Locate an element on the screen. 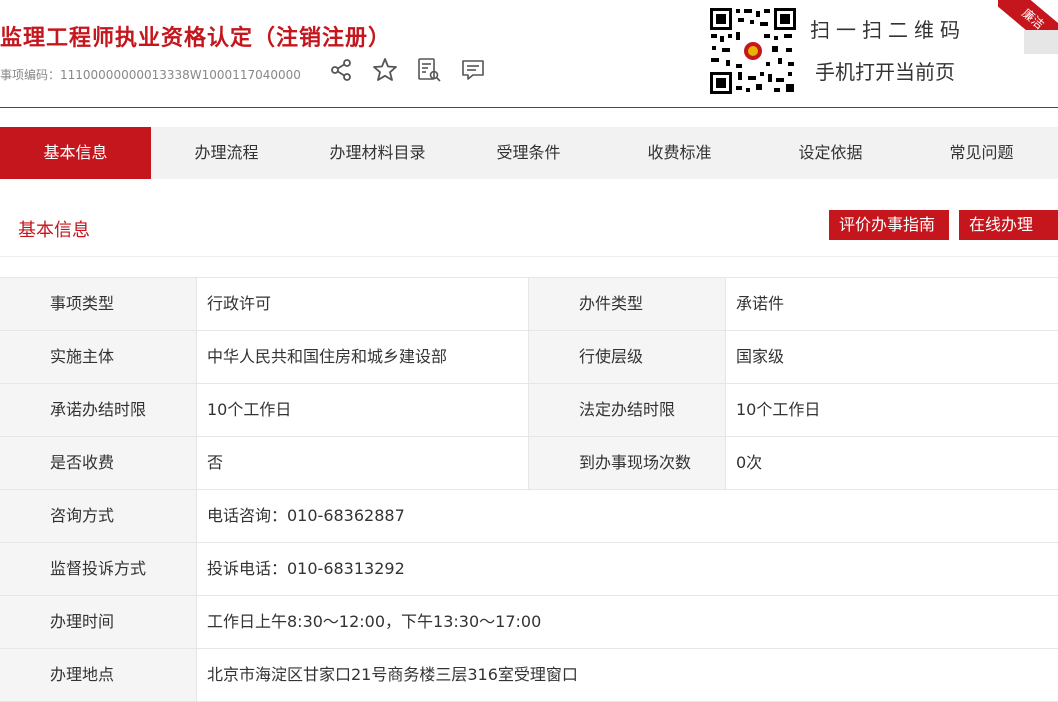  tab-basis: 设定依据 is located at coordinates (830, 153).